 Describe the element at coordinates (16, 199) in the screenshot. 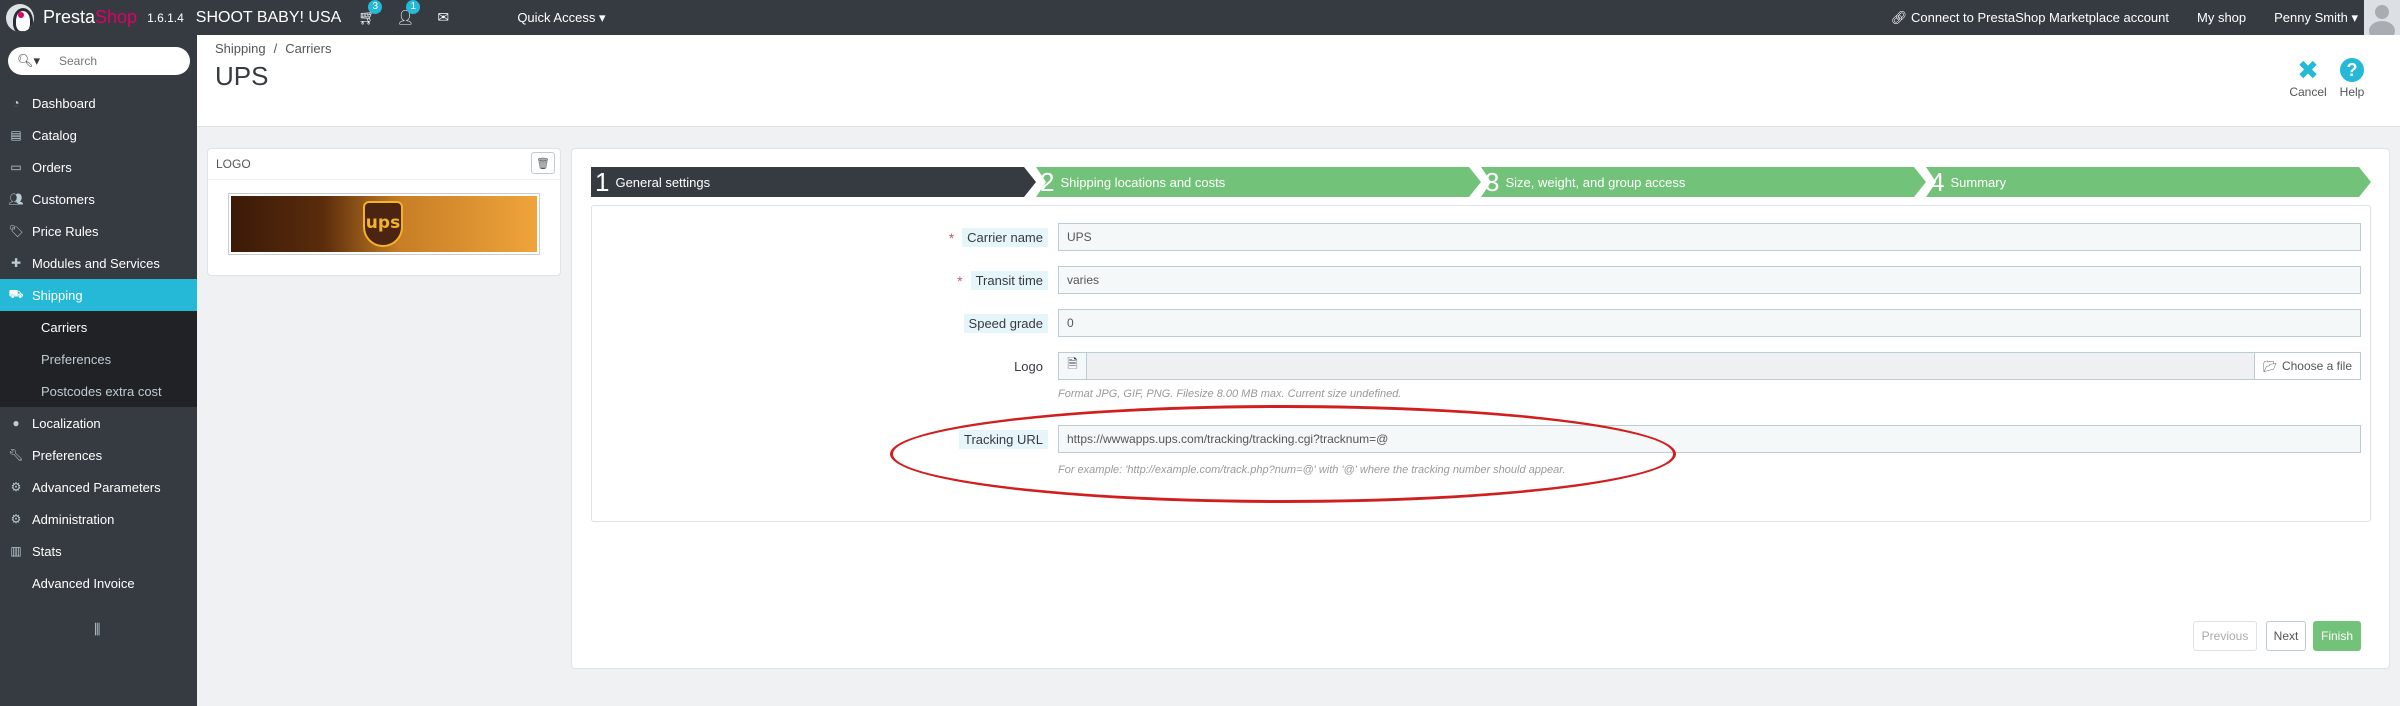

I see `users-icon: 👥︎` at that location.